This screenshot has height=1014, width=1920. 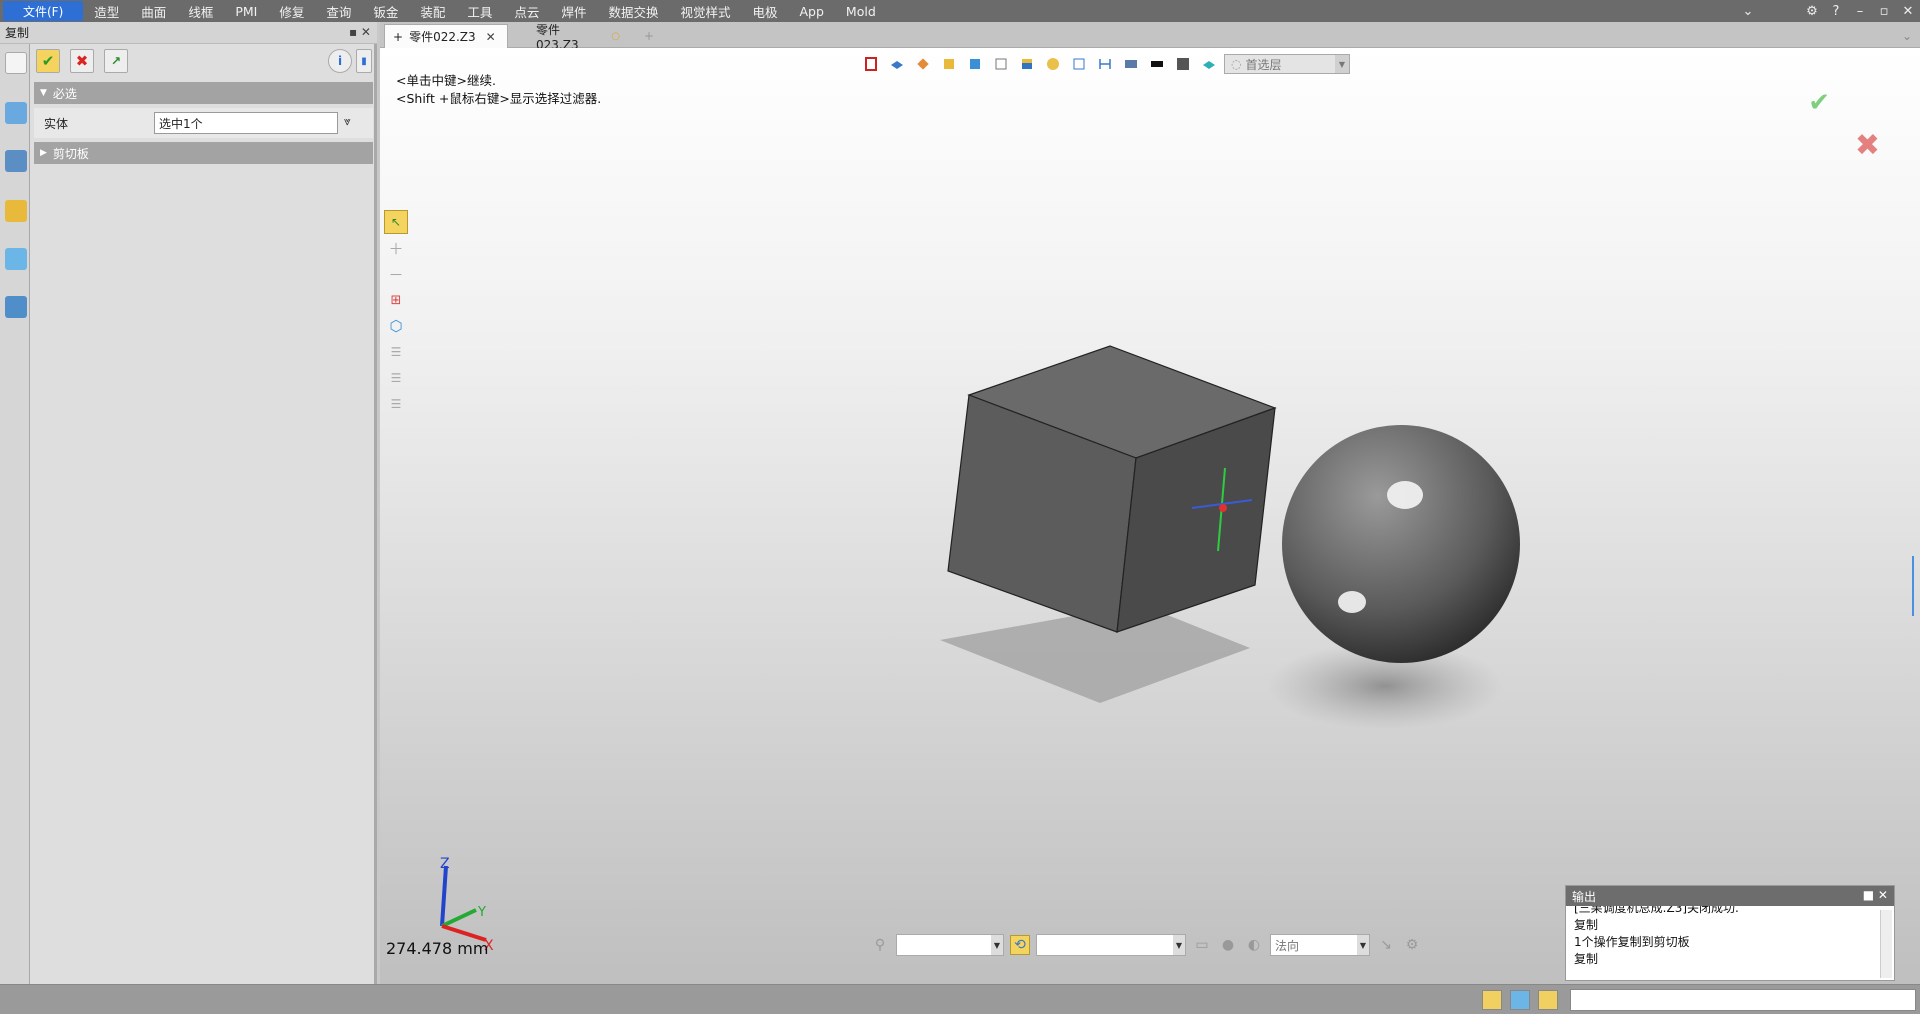 I want to click on assembly-tree-icon, so click(x=16, y=161).